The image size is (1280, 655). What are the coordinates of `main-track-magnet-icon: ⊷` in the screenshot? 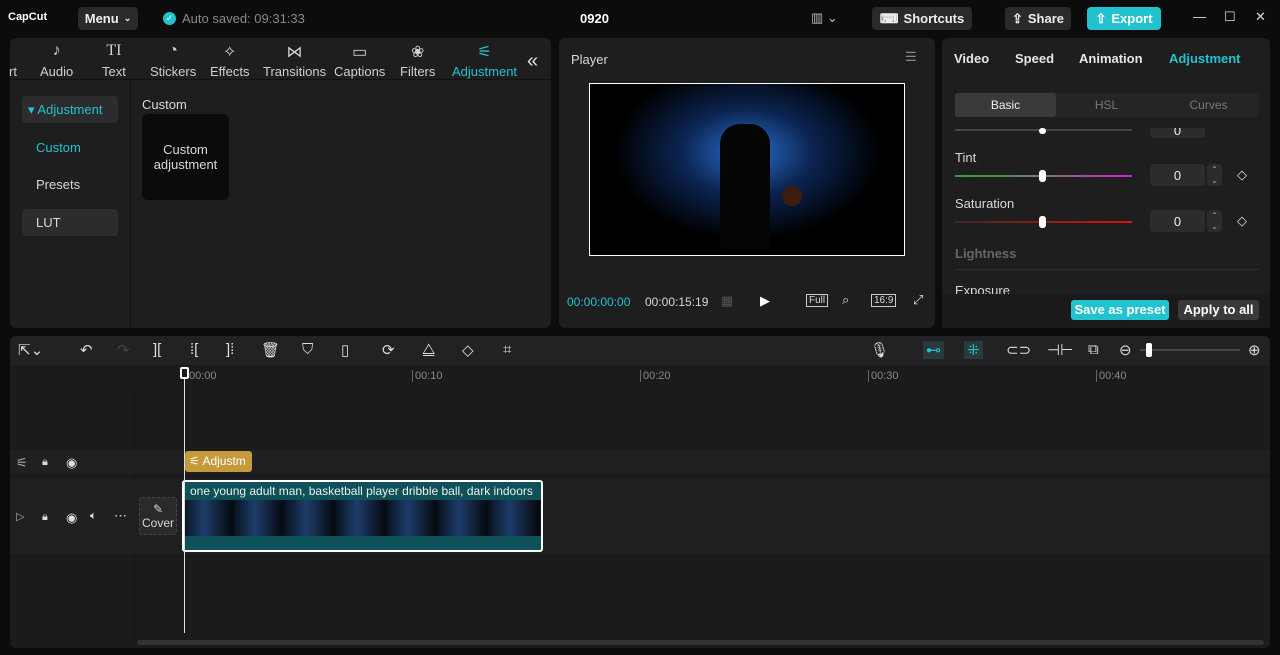 It's located at (933, 350).